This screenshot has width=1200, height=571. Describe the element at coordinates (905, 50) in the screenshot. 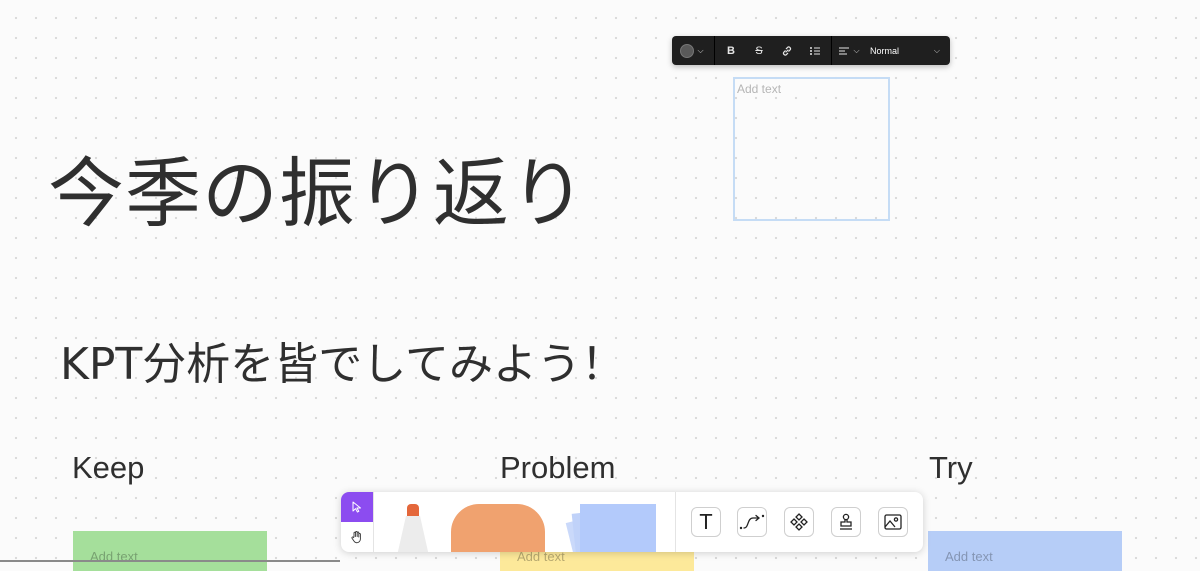

I see `text-style-select: Normal ⌵` at that location.